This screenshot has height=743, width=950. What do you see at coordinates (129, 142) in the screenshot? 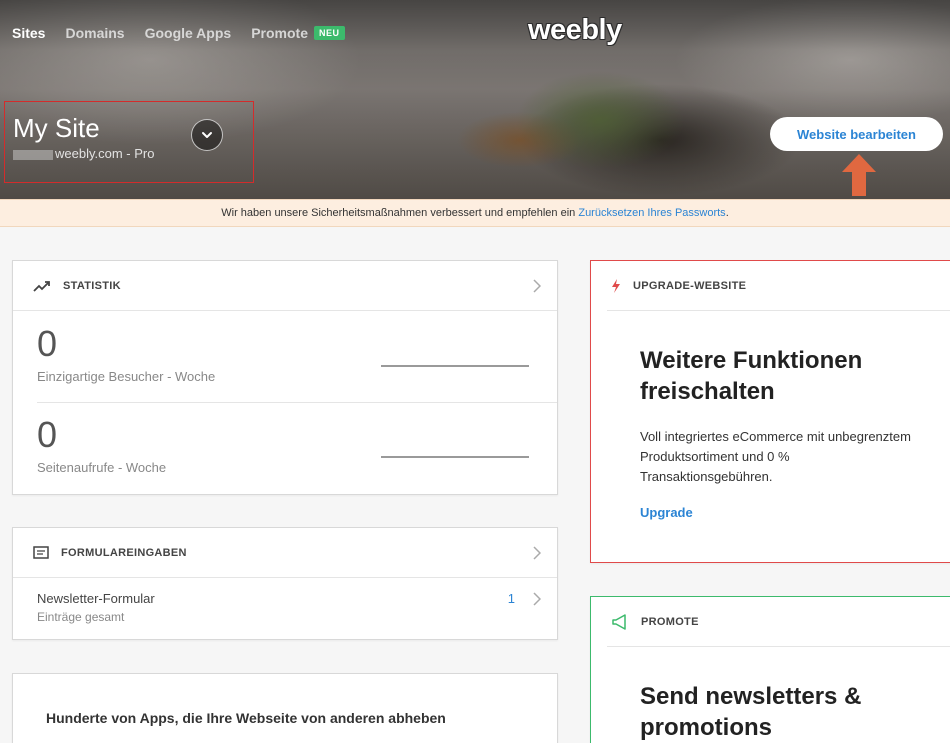
I see `site-selector: My Site weebly.com - Pro` at bounding box center [129, 142].